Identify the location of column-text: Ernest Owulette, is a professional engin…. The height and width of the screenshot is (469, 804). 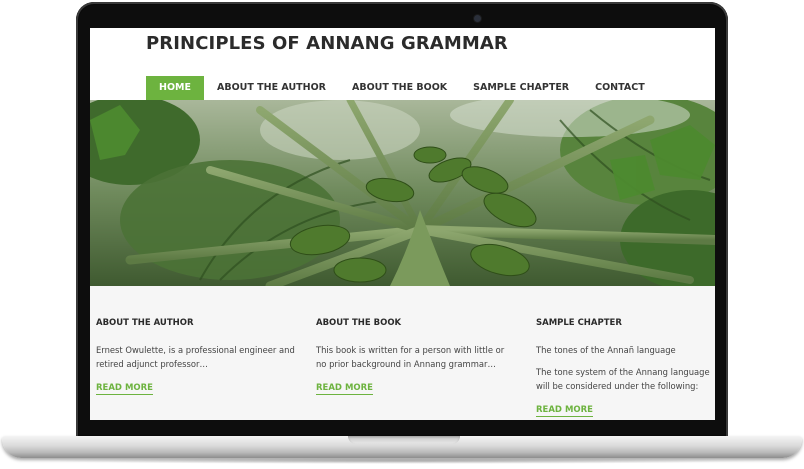
(195, 357).